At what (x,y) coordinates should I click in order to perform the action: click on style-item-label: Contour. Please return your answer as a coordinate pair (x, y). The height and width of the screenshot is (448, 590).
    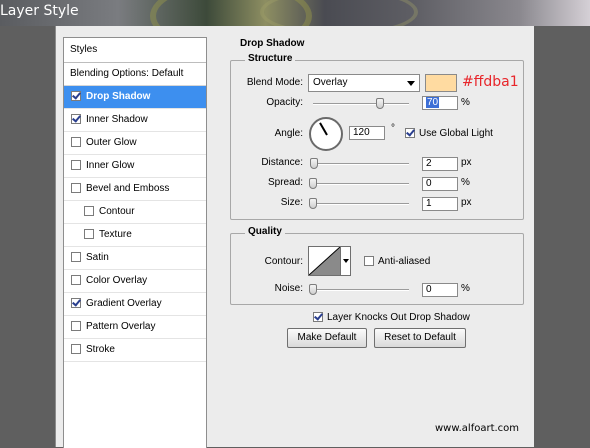
    Looking at the image, I should click on (117, 211).